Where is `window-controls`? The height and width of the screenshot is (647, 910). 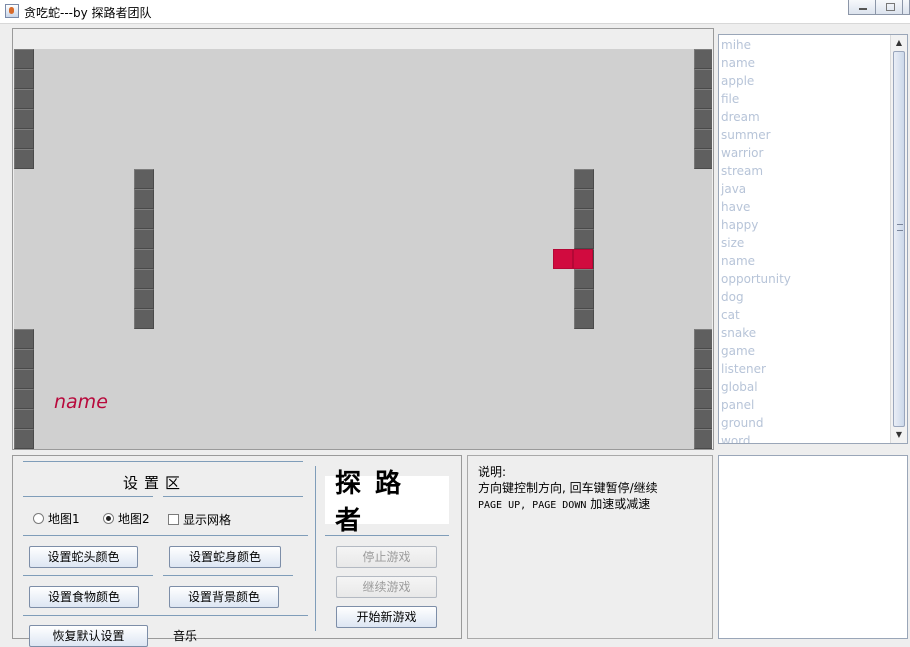 window-controls is located at coordinates (879, 8).